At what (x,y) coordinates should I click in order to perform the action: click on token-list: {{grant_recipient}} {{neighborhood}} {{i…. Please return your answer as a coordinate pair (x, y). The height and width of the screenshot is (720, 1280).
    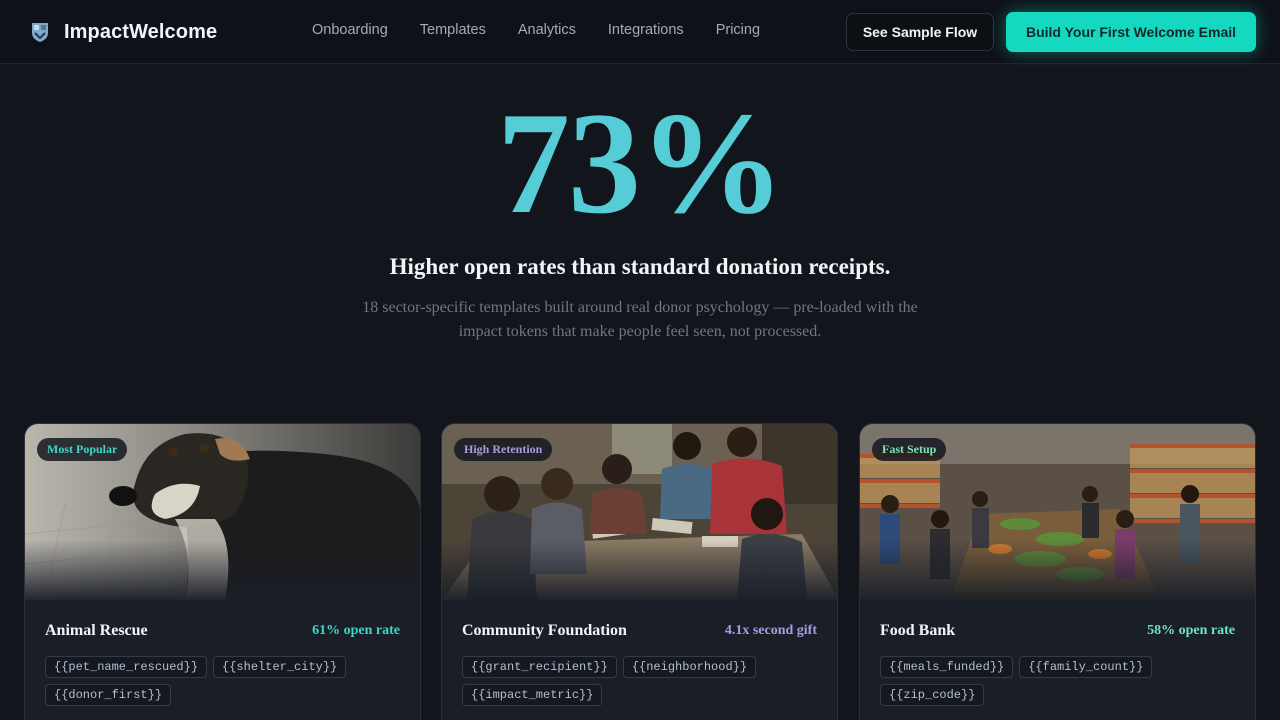
    Looking at the image, I should click on (642, 684).